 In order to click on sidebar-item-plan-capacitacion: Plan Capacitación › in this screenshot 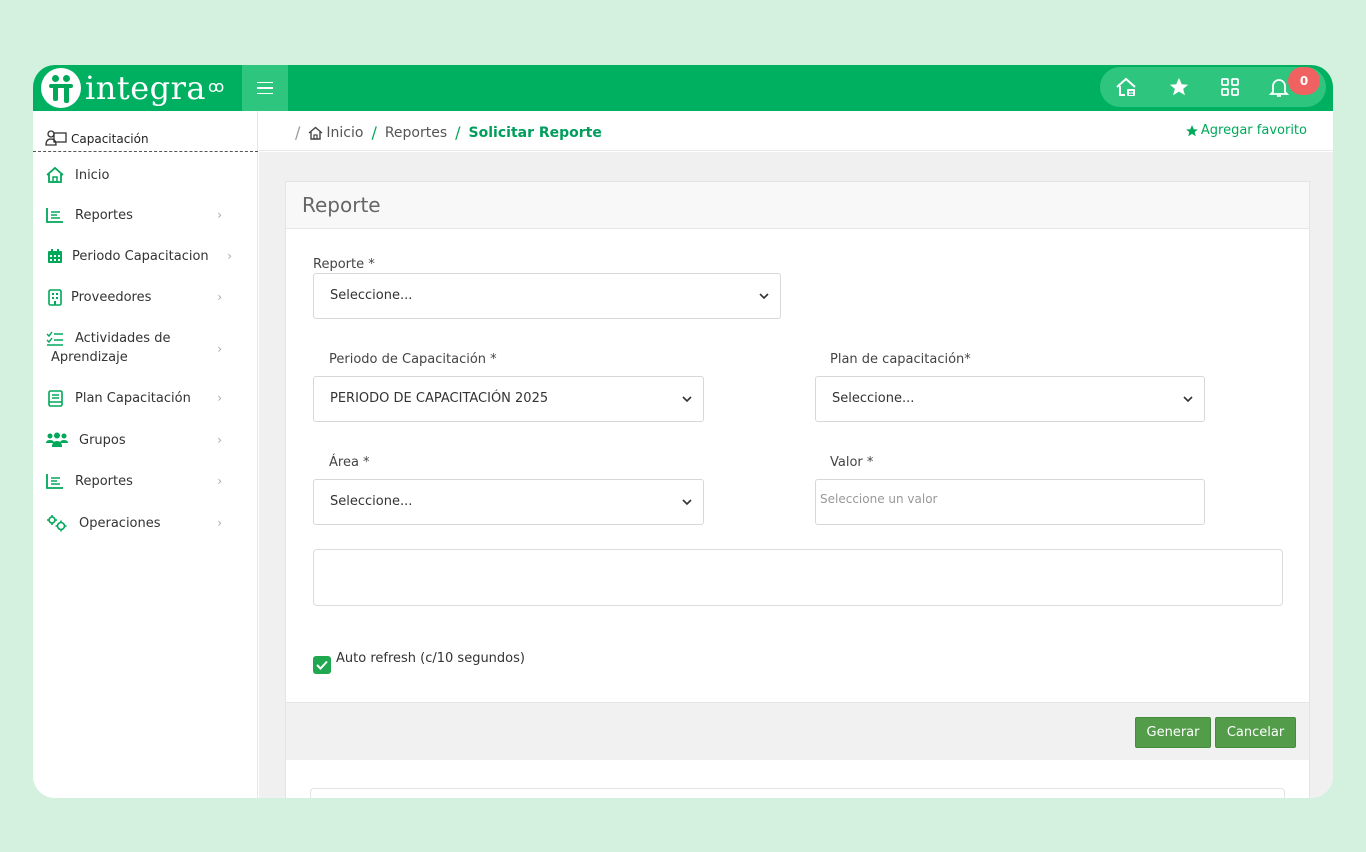, I will do `click(147, 398)`.